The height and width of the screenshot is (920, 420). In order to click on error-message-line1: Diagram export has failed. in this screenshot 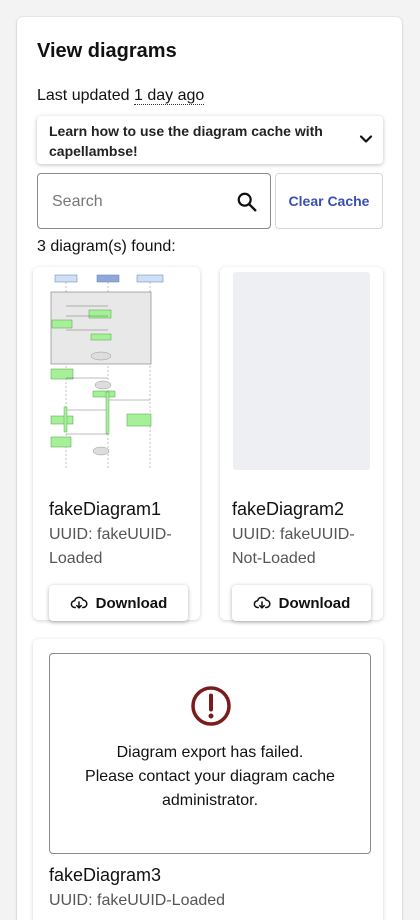, I will do `click(210, 752)`.